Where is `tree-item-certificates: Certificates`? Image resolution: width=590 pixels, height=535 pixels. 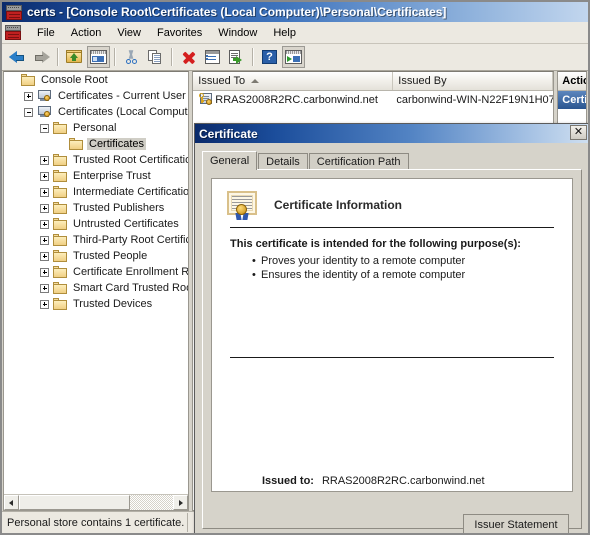 tree-item-certificates: Certificates is located at coordinates (96, 144).